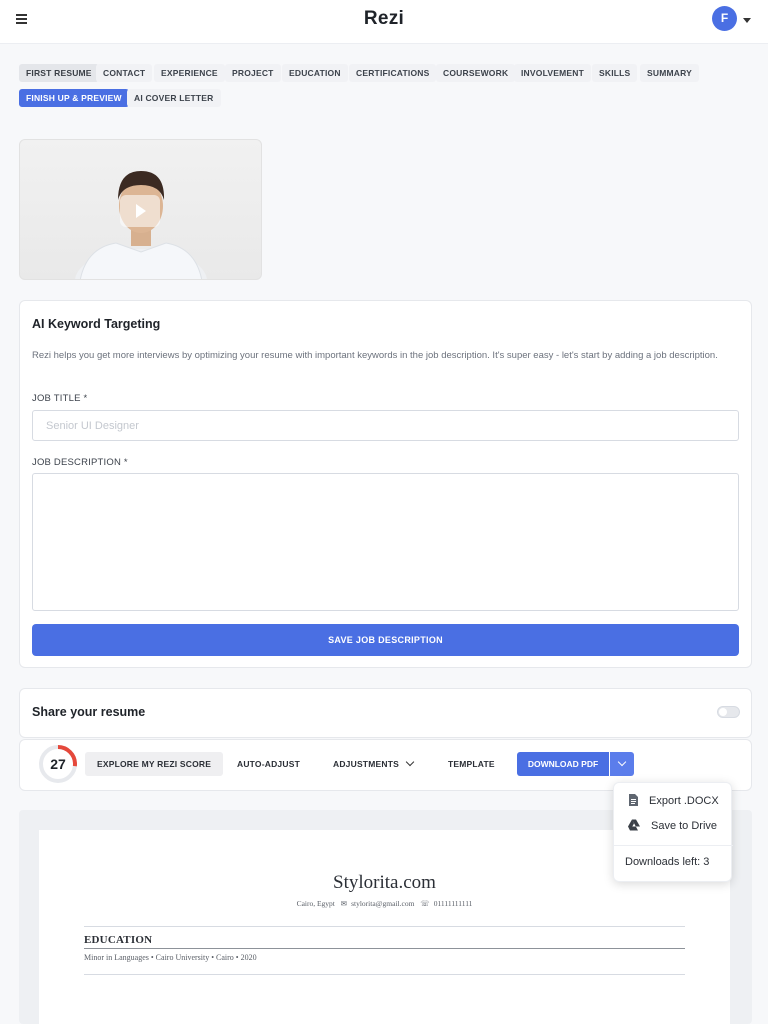 The width and height of the screenshot is (768, 1024). Describe the element at coordinates (615, 73) in the screenshot. I see `tab-skills: SKILLS` at that location.